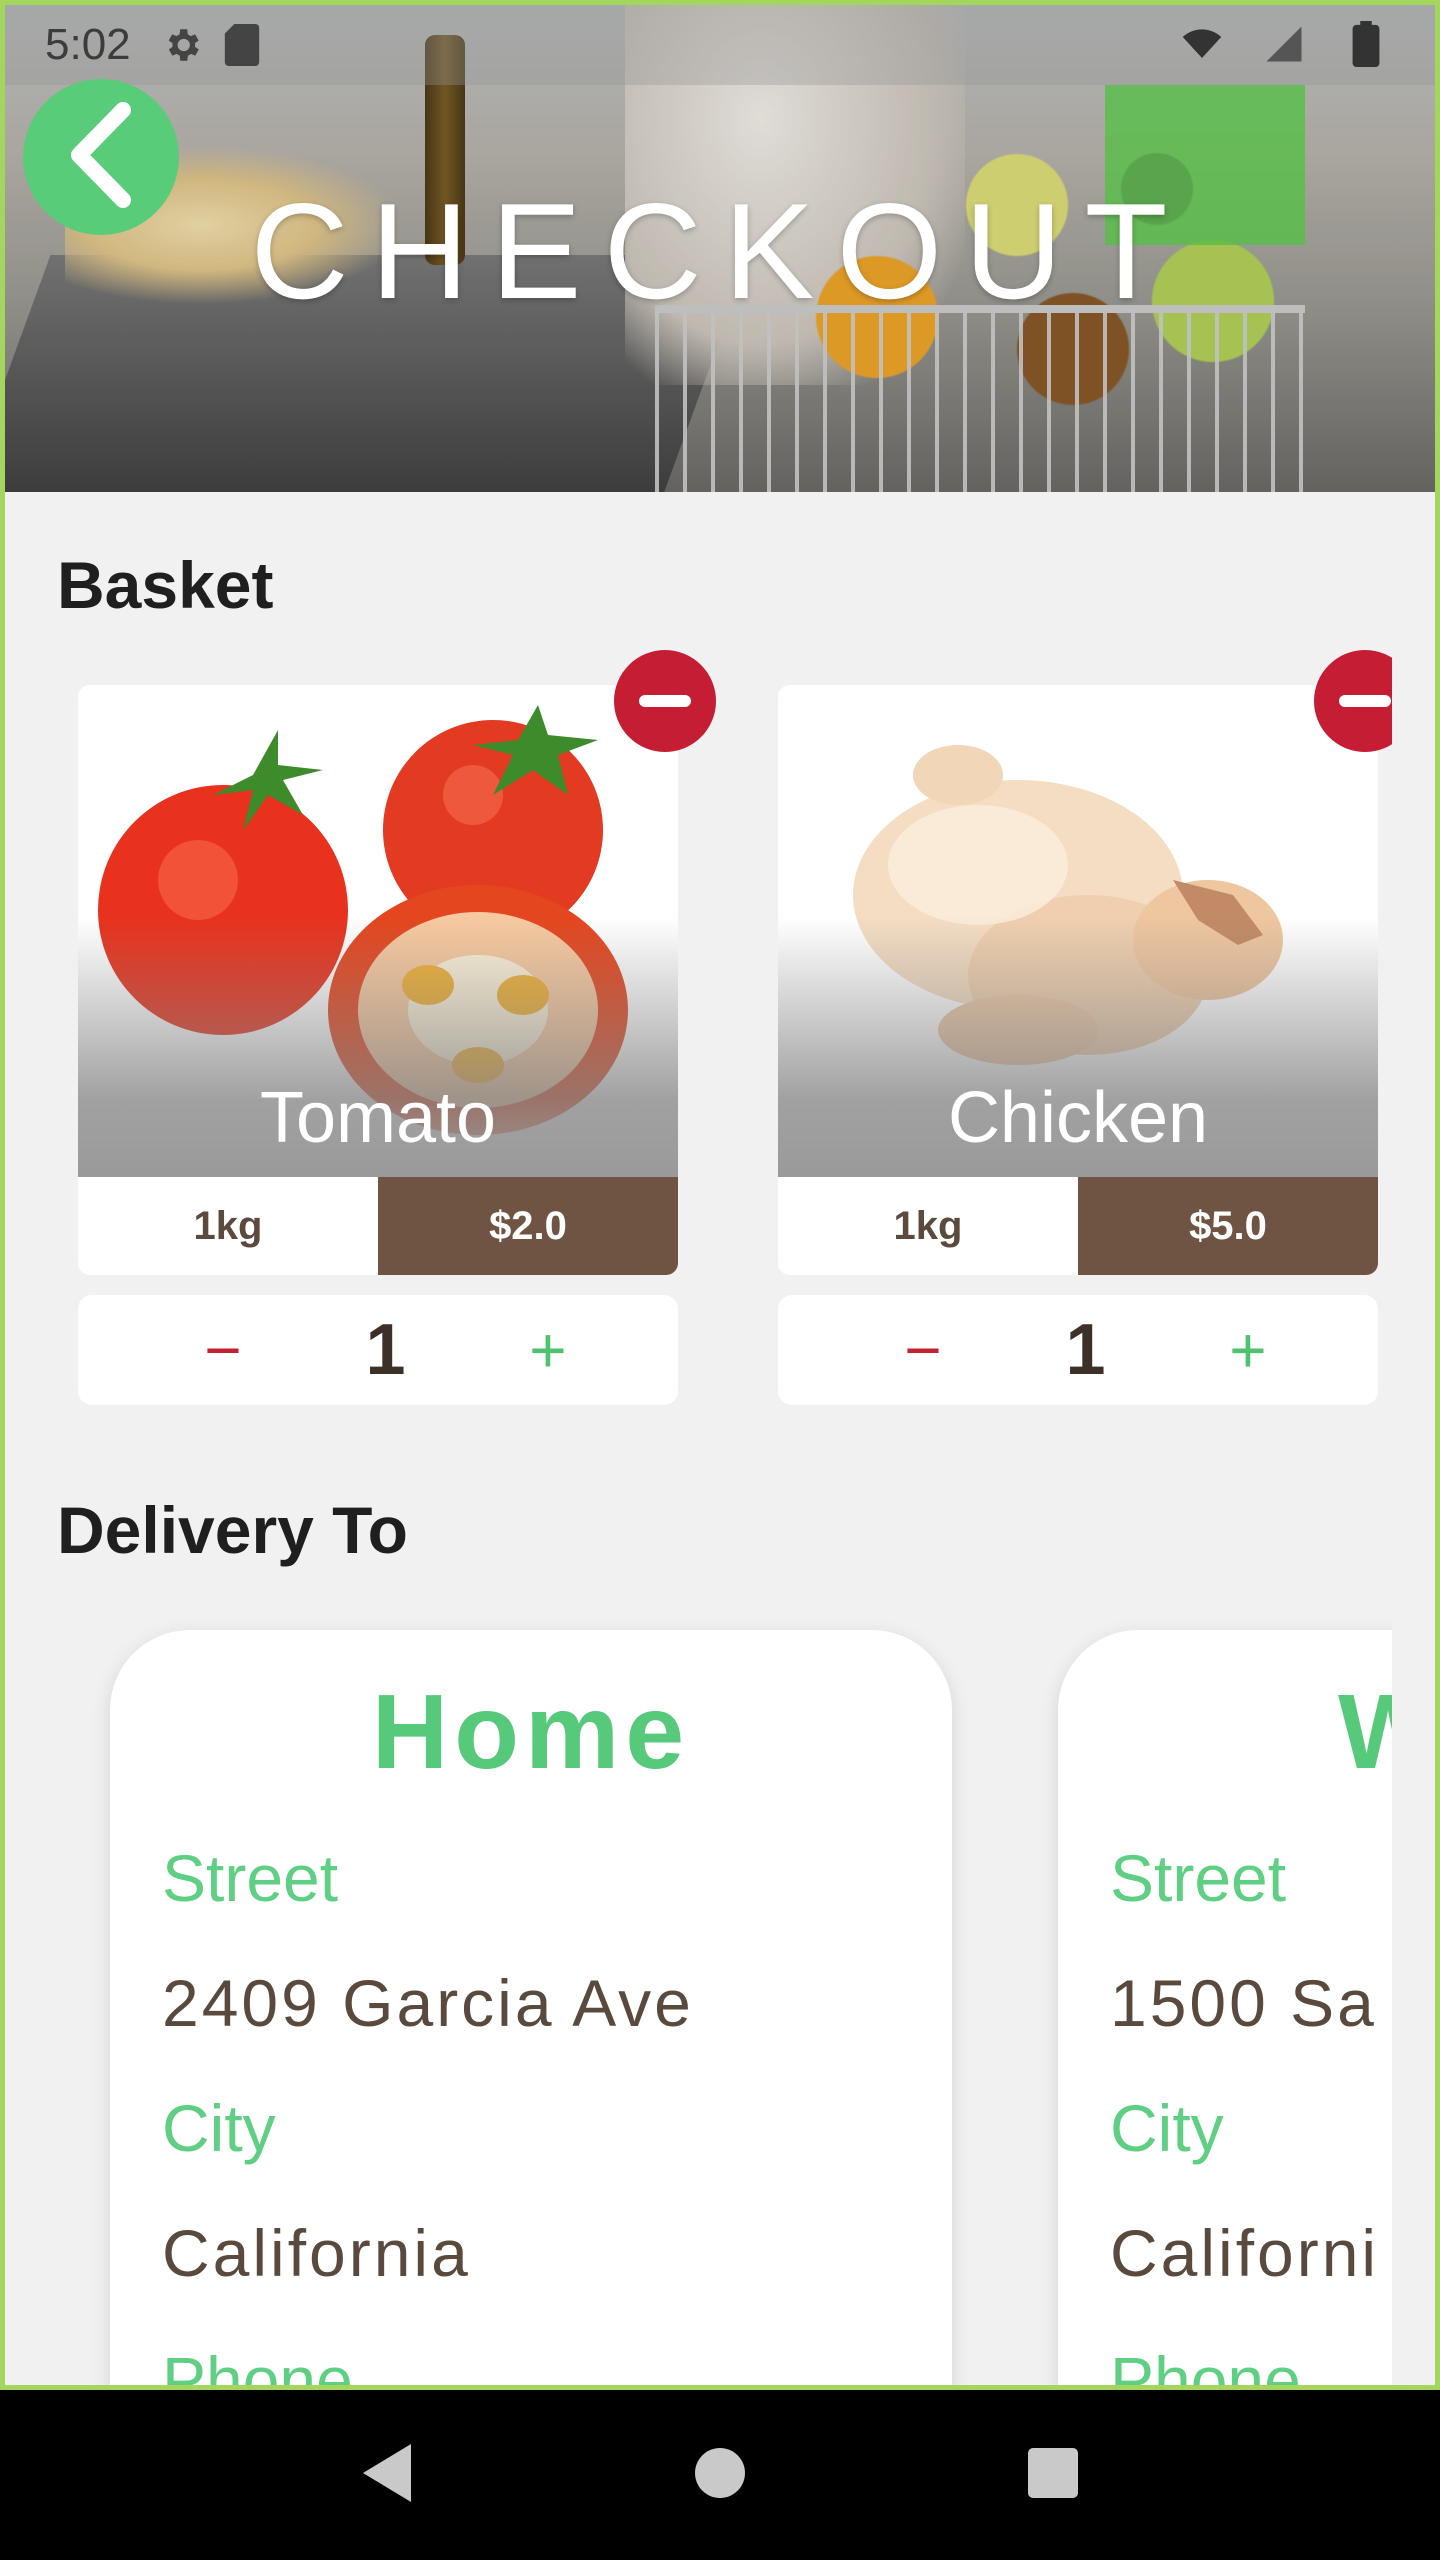 This screenshot has height=2560, width=1440. What do you see at coordinates (1245, 2253) in the screenshot?
I see `city-value: Californi` at bounding box center [1245, 2253].